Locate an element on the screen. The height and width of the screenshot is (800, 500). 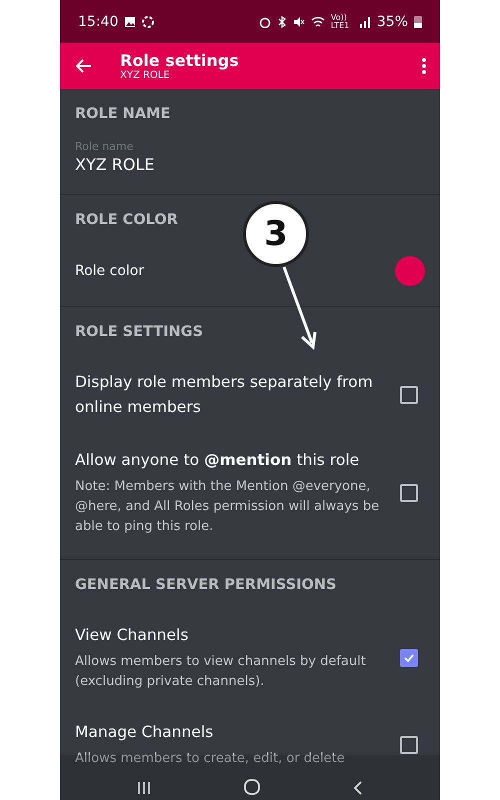
setting-note: Allows members to create, edit, or delete is located at coordinates (210, 759).